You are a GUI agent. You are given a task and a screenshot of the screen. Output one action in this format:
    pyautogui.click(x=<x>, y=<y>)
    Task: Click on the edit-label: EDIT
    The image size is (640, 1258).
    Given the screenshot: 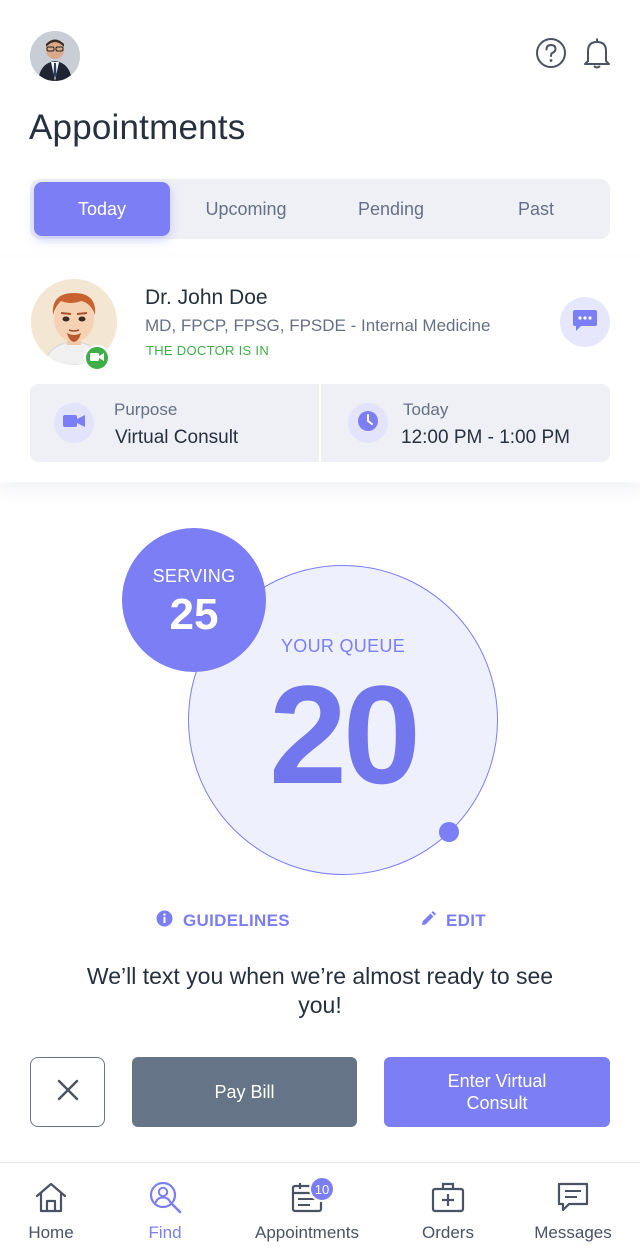 What is the action you would take?
    pyautogui.click(x=466, y=920)
    